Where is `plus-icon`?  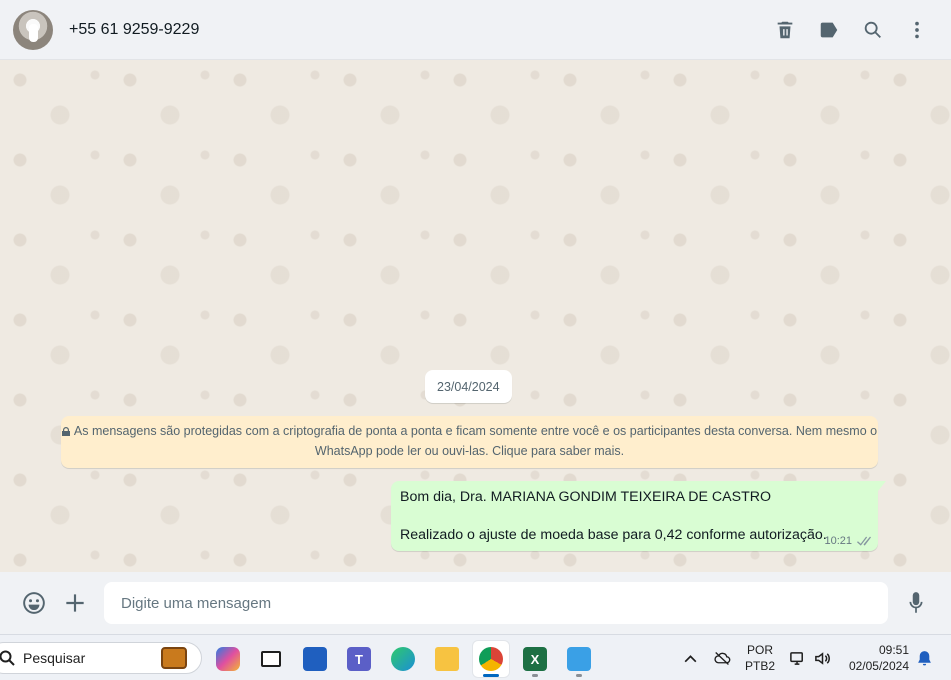 plus-icon is located at coordinates (75, 603).